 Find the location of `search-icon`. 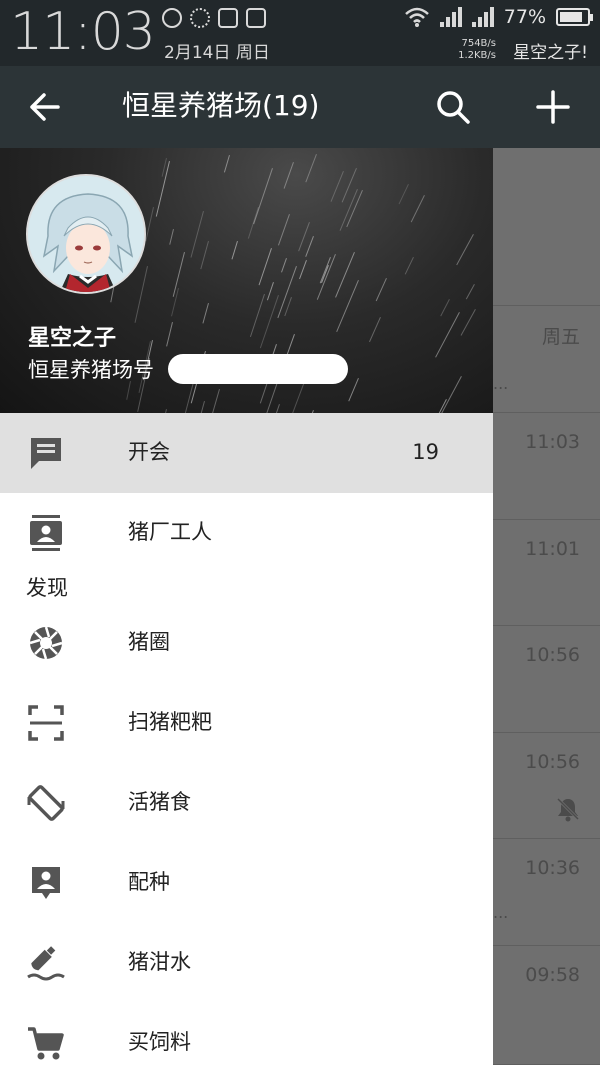

search-icon is located at coordinates (453, 107).